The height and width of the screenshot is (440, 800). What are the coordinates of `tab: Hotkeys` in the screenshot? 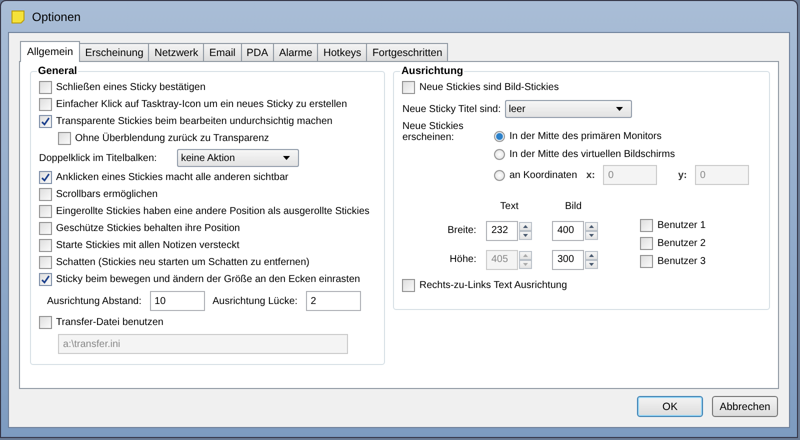 It's located at (342, 52).